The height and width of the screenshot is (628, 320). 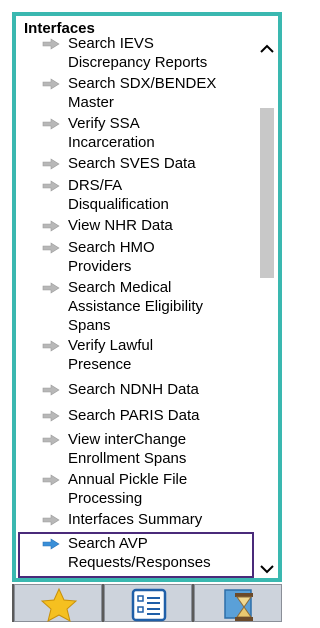 I want to click on menu-item-search-sves: Search SVES Data, so click(x=136, y=165).